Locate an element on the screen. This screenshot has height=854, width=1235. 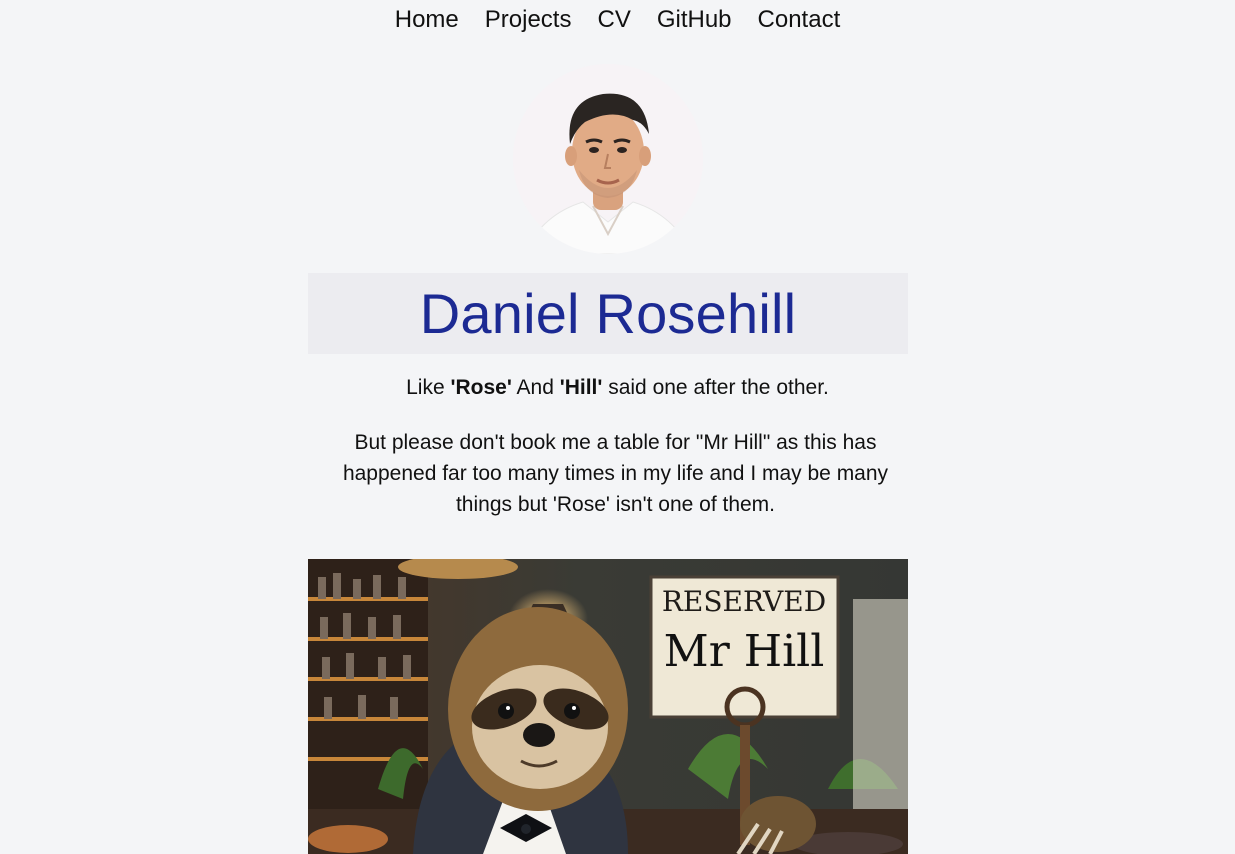
tagline-suffix: said one after the other. is located at coordinates (715, 387).